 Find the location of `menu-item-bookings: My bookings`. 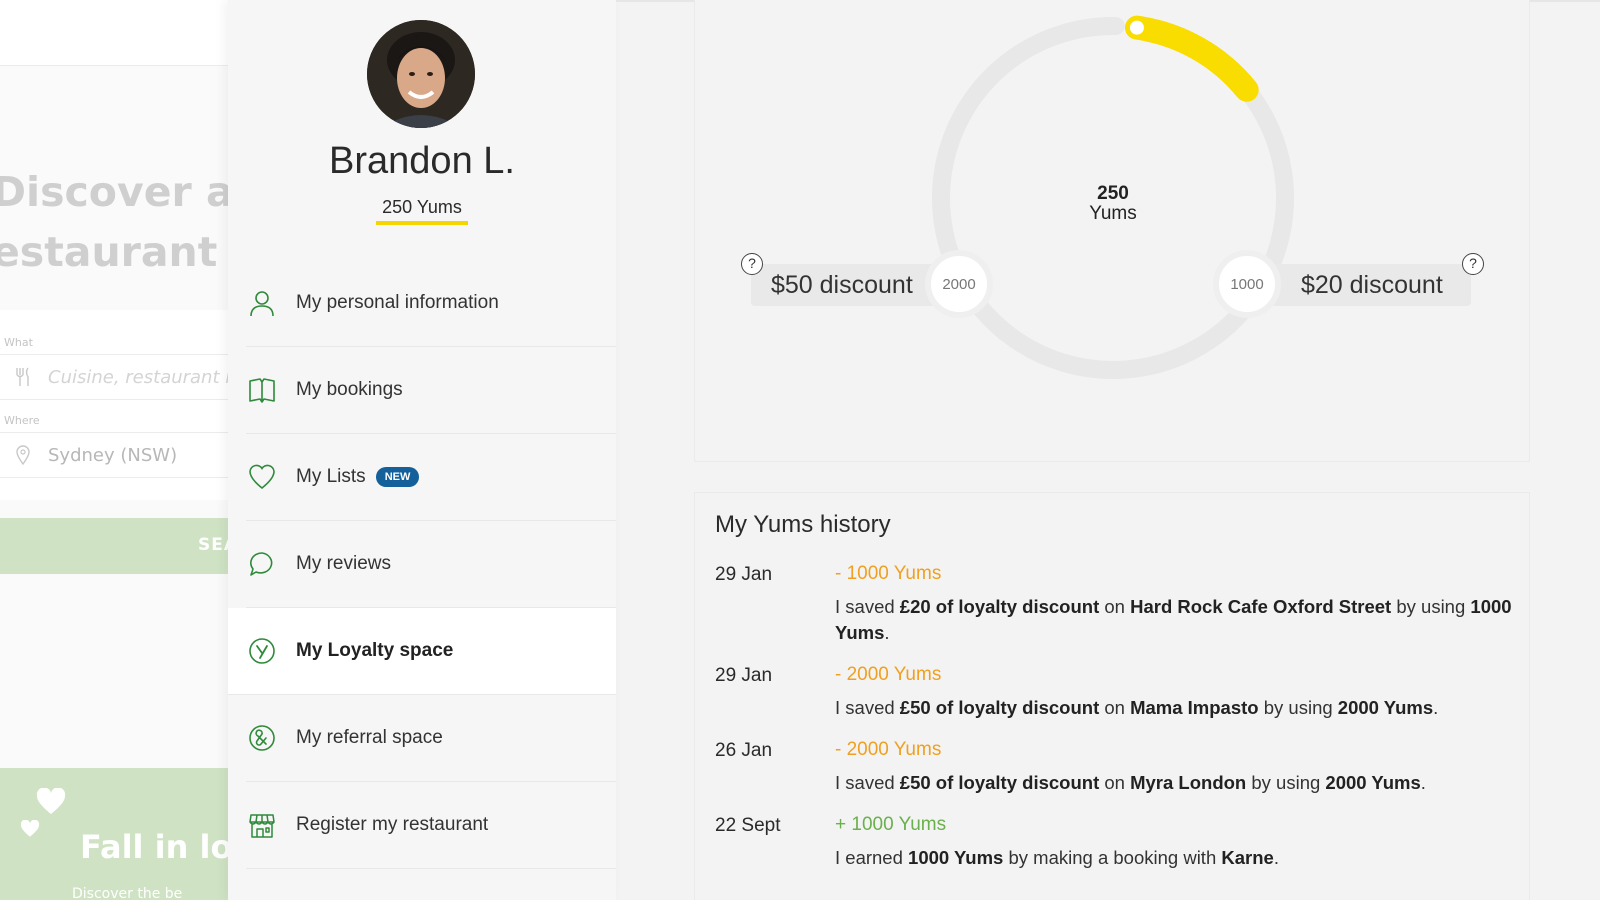

menu-item-bookings: My bookings is located at coordinates (431, 390).